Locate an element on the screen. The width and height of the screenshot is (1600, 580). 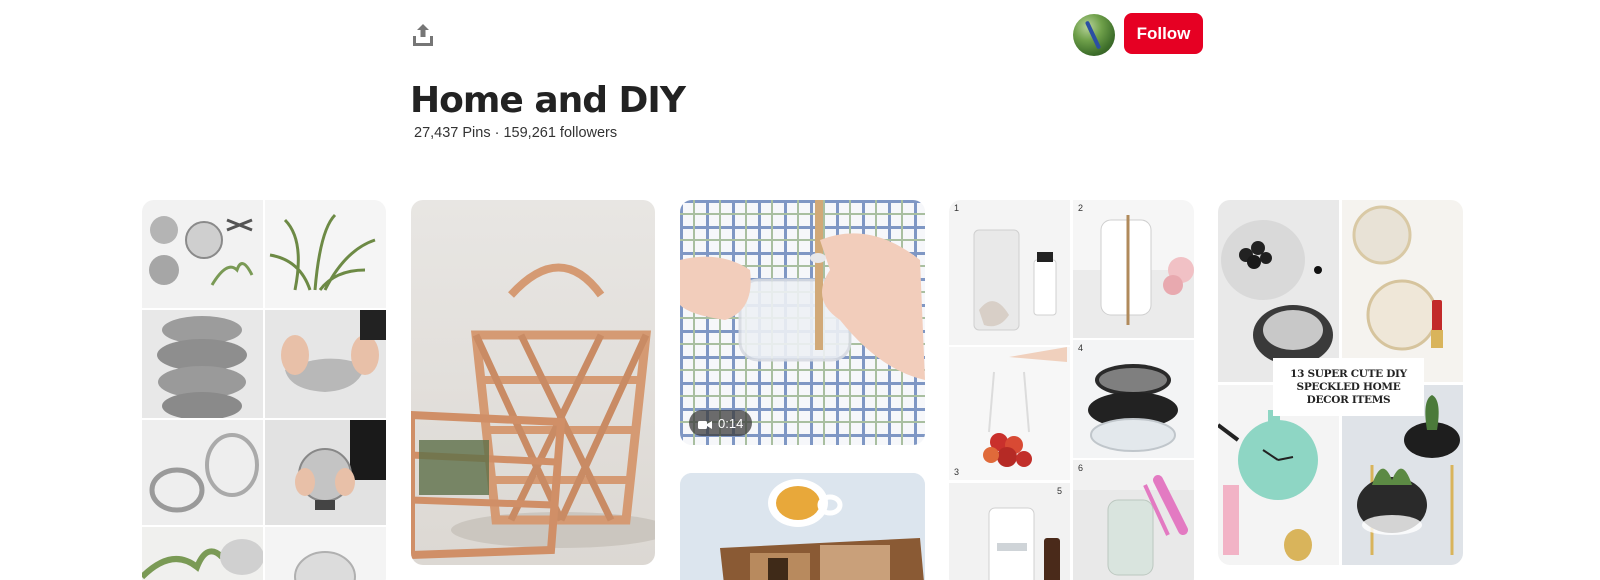
pin-video: 0:14 is located at coordinates (802, 322).